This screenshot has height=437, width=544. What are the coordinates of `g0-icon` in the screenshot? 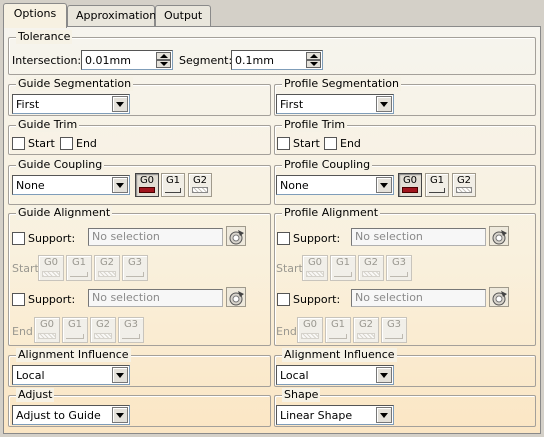 It's located at (310, 336).